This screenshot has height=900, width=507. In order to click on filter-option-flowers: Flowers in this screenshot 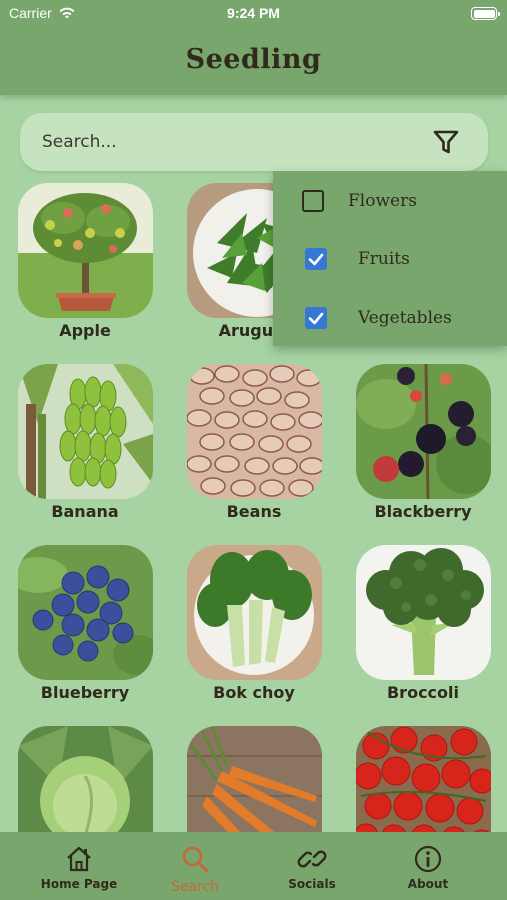, I will do `click(390, 201)`.